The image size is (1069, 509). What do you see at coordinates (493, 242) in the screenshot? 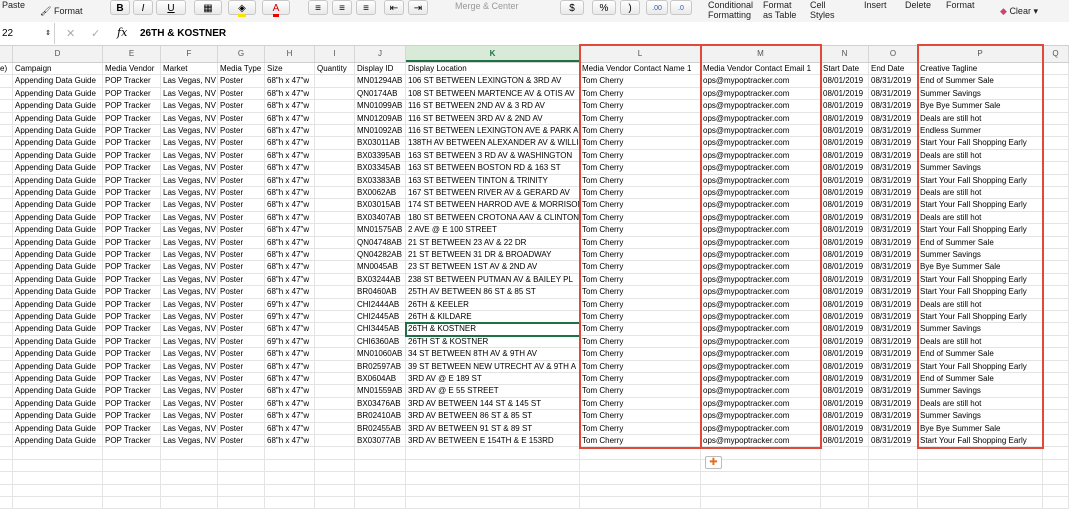
I see `table-cell: 21 ST BETWEEN 23 AV & 22 DR` at bounding box center [493, 242].